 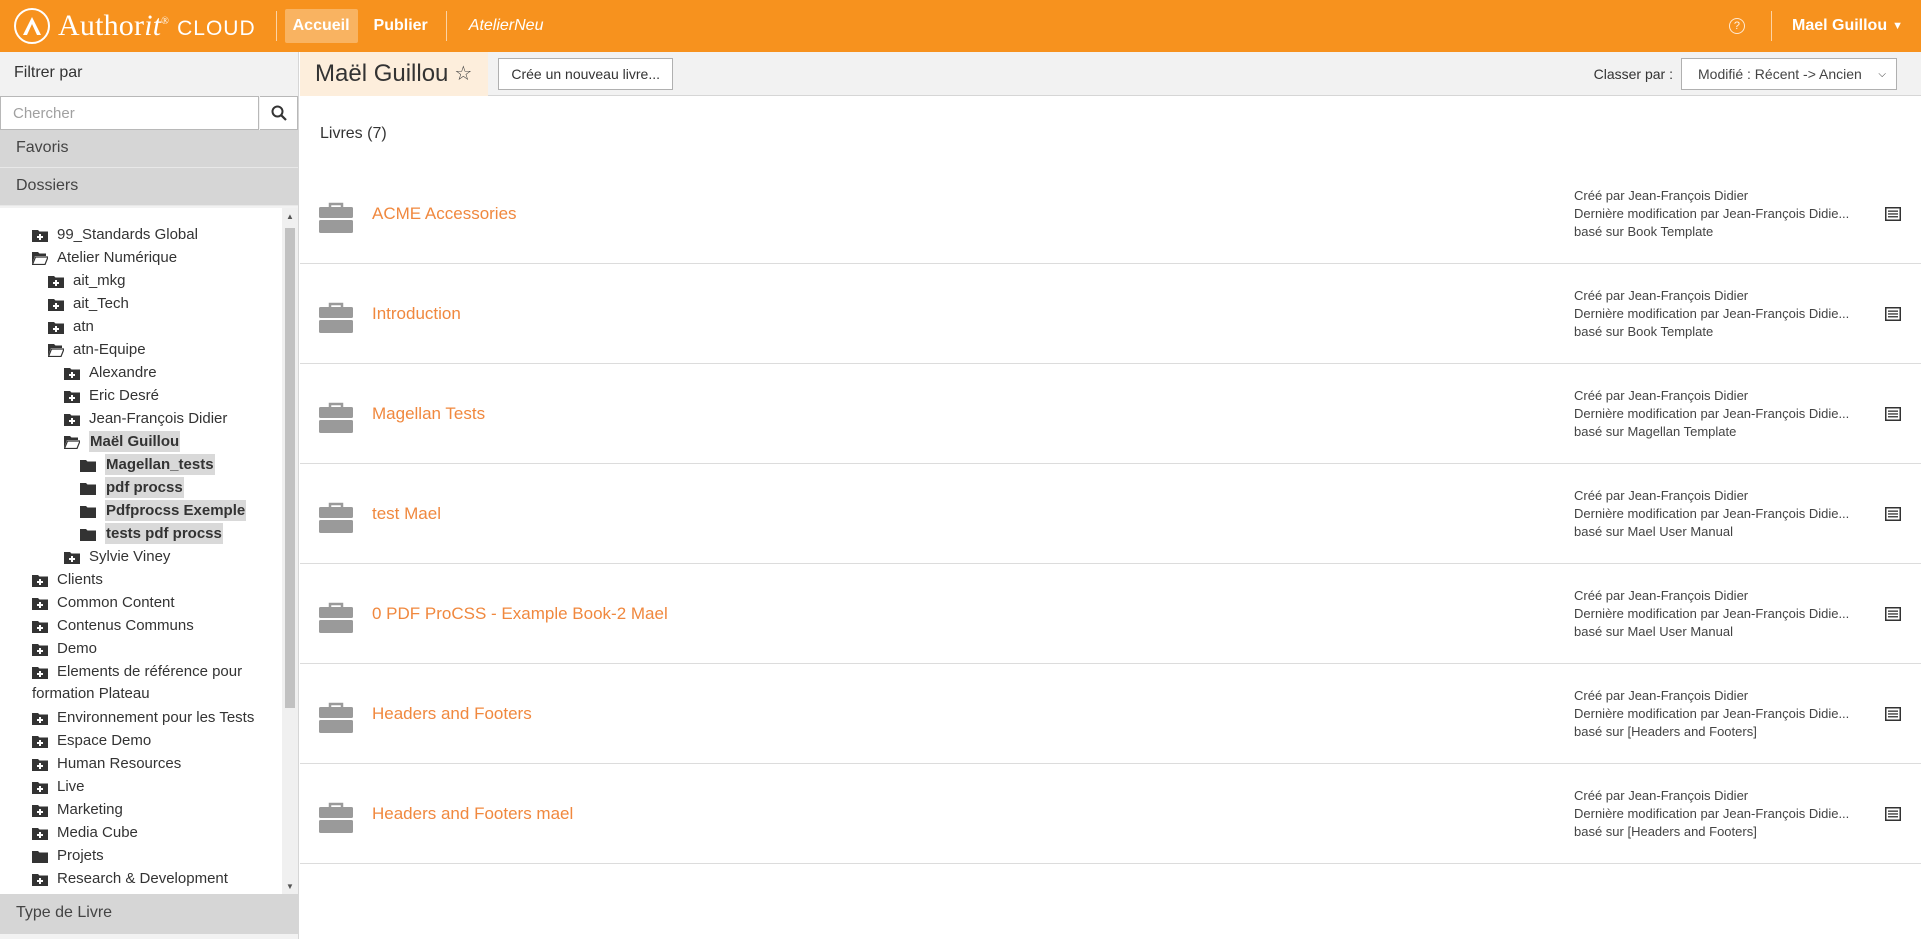 I want to click on tree-folder-item: 99_Standards Global, so click(x=140, y=235).